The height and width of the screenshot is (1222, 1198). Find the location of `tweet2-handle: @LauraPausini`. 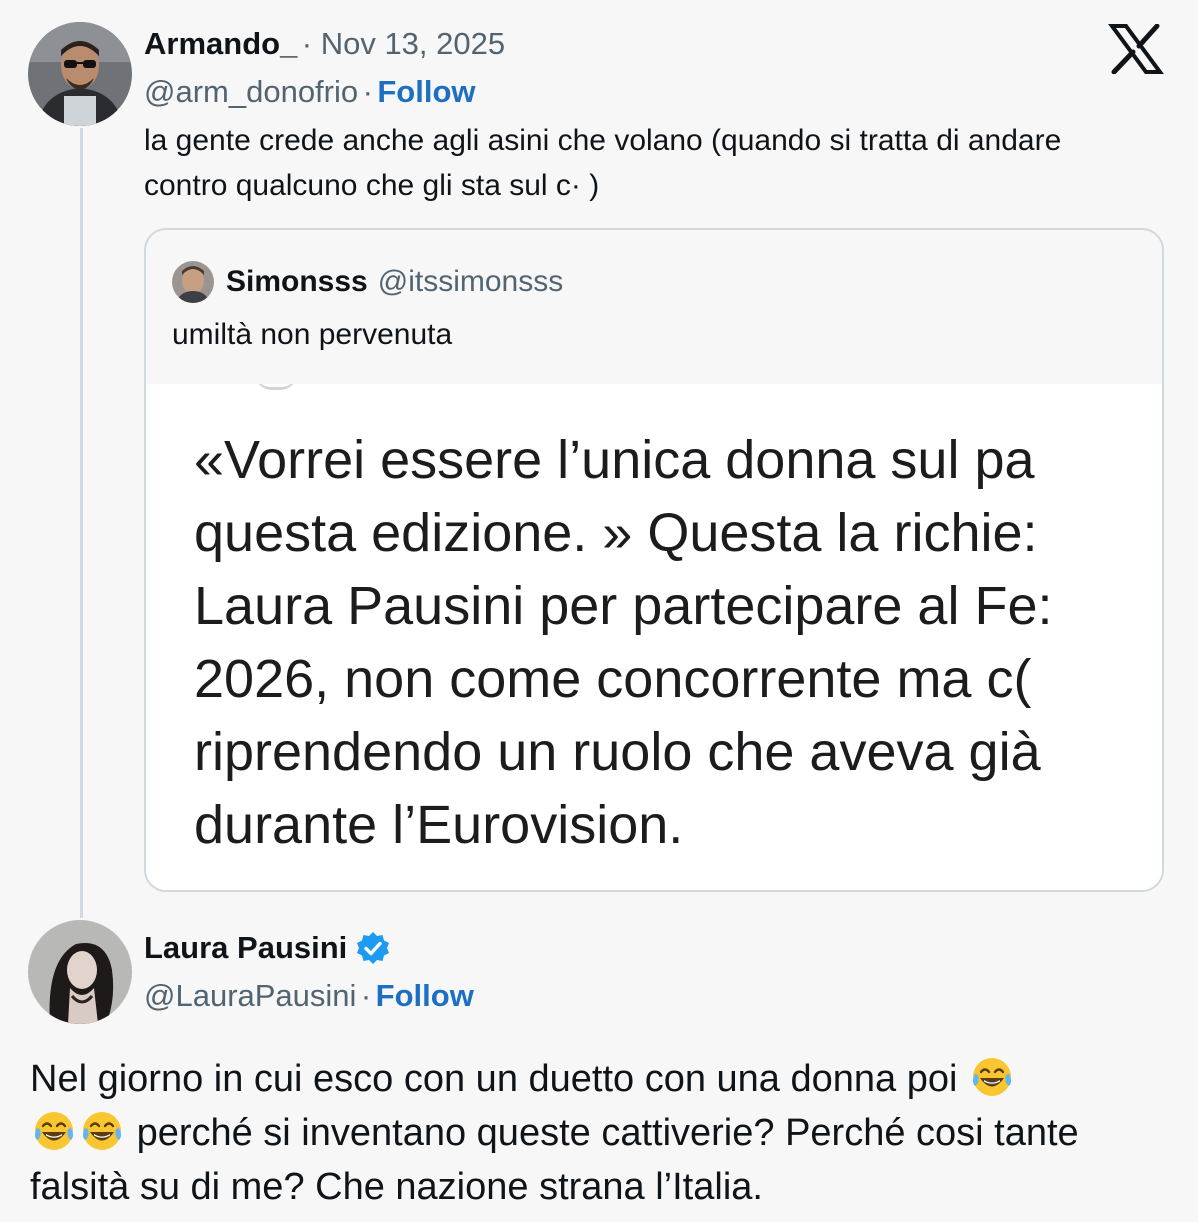

tweet2-handle: @LauraPausini is located at coordinates (250, 995).